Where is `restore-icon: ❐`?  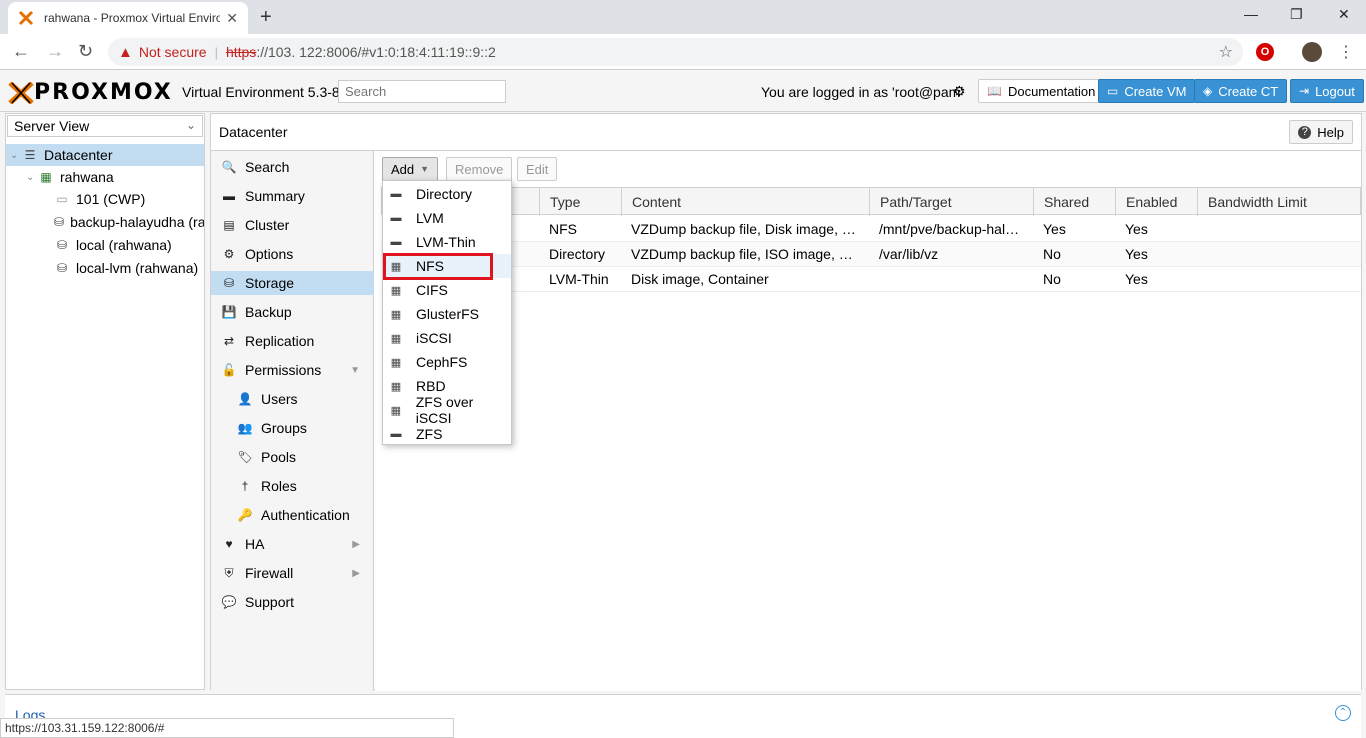
restore-icon: ❐ is located at coordinates (1296, 14).